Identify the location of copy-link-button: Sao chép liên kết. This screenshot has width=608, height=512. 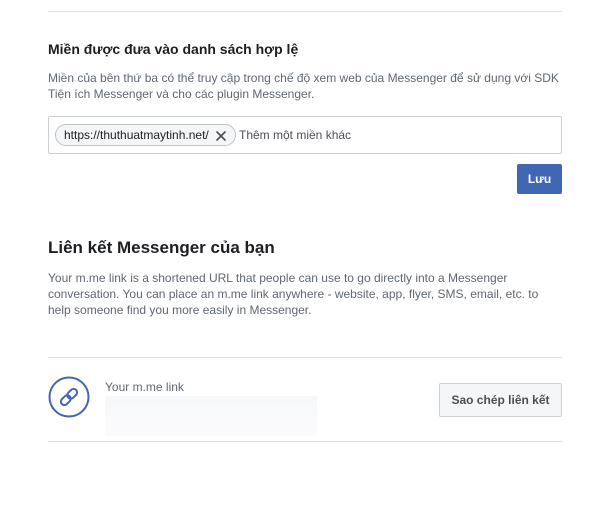
(500, 400).